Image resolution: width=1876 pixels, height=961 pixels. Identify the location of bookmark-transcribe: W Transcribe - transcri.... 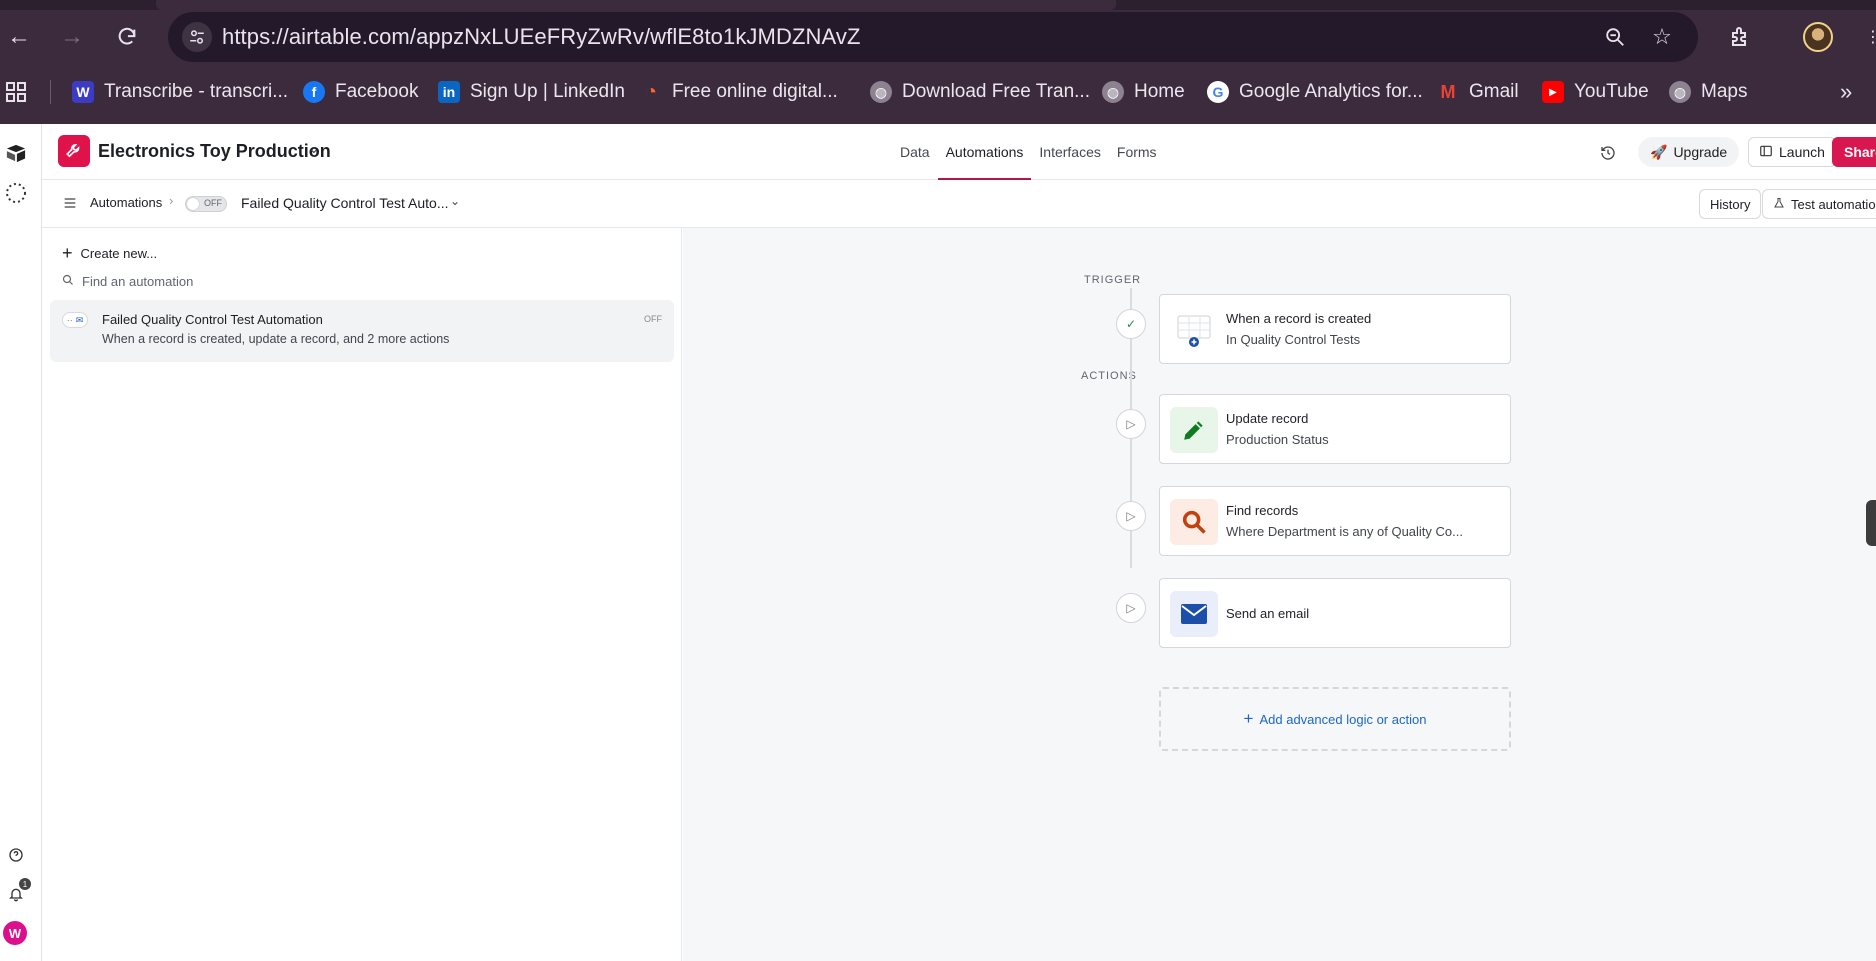
(180, 92).